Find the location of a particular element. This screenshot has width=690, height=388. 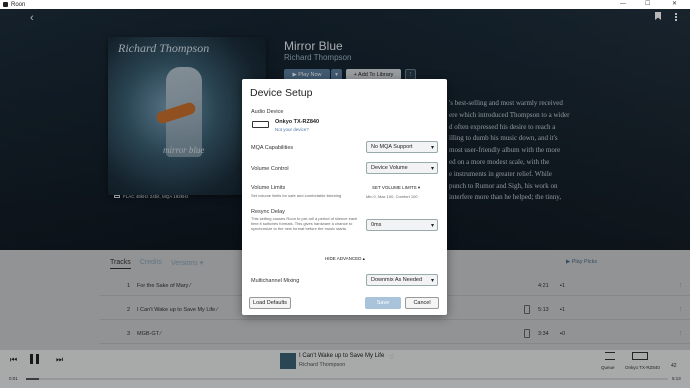

multichannel-mixing-value: Downmix As Needed is located at coordinates (397, 280).